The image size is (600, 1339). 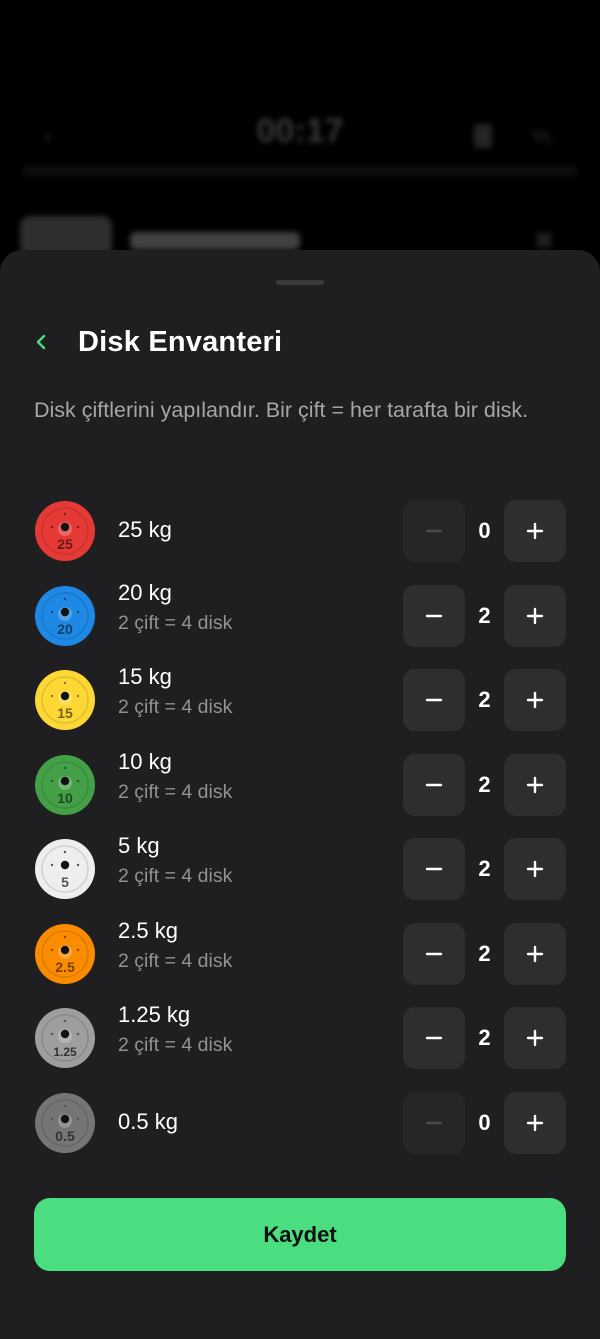 I want to click on weight-plate-icon: 25, so click(x=65, y=531).